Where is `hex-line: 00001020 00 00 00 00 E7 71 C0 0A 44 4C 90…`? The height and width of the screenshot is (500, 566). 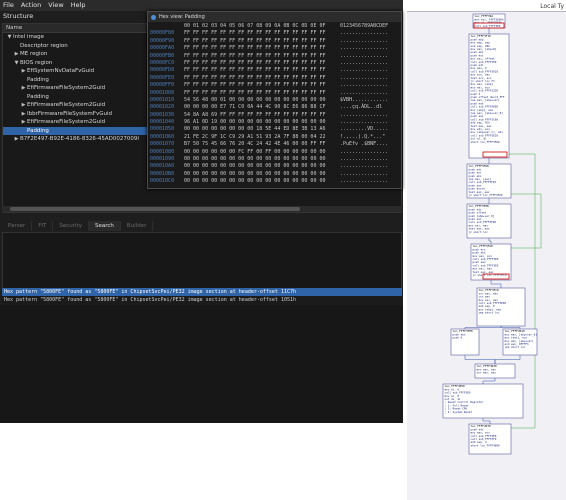 hex-line: 00001020 00 00 00 00 E7 71 C0 0A 44 4C 90… is located at coordinates (274, 107).